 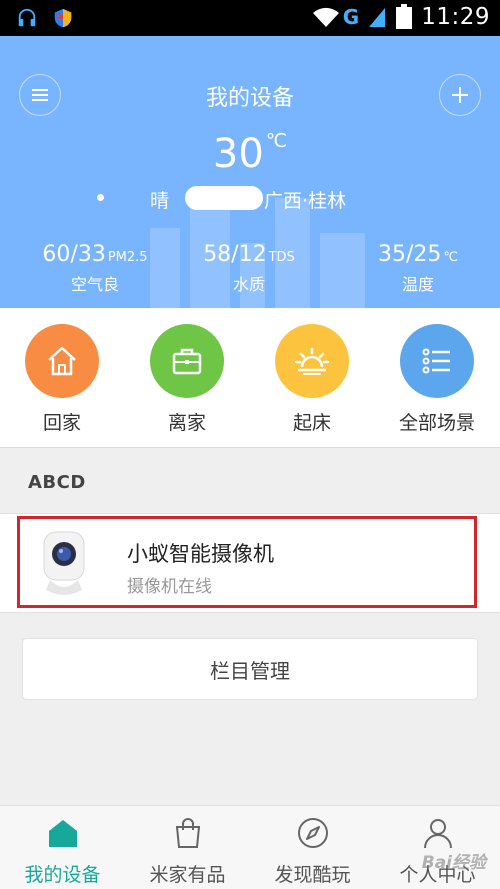 What do you see at coordinates (62, 875) in the screenshot?
I see `nav-label: 我的设备` at bounding box center [62, 875].